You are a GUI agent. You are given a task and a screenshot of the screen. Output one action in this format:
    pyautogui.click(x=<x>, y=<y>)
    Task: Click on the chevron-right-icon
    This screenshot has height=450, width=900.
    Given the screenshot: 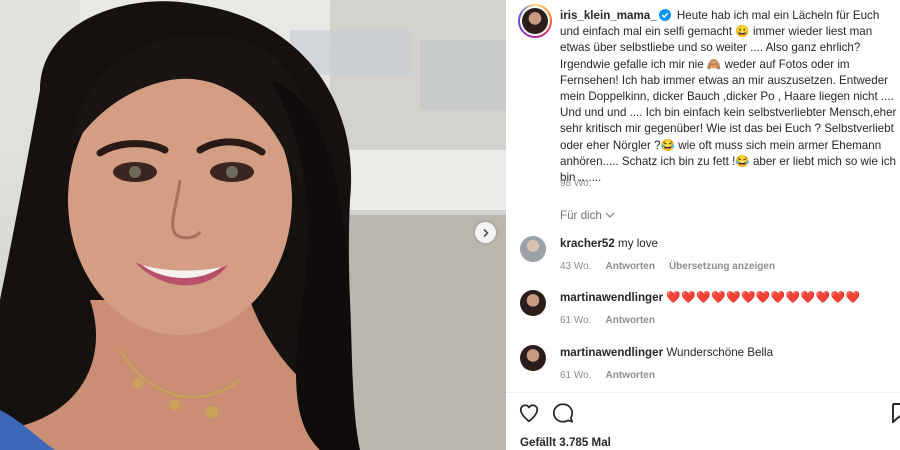 What is the action you would take?
    pyautogui.click(x=485, y=232)
    